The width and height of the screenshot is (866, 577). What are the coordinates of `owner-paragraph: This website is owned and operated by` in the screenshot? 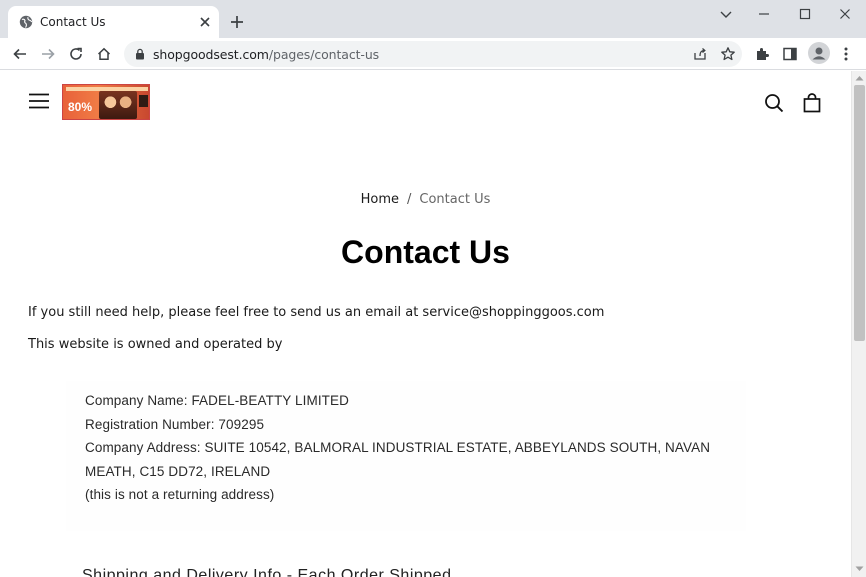 It's located at (155, 344).